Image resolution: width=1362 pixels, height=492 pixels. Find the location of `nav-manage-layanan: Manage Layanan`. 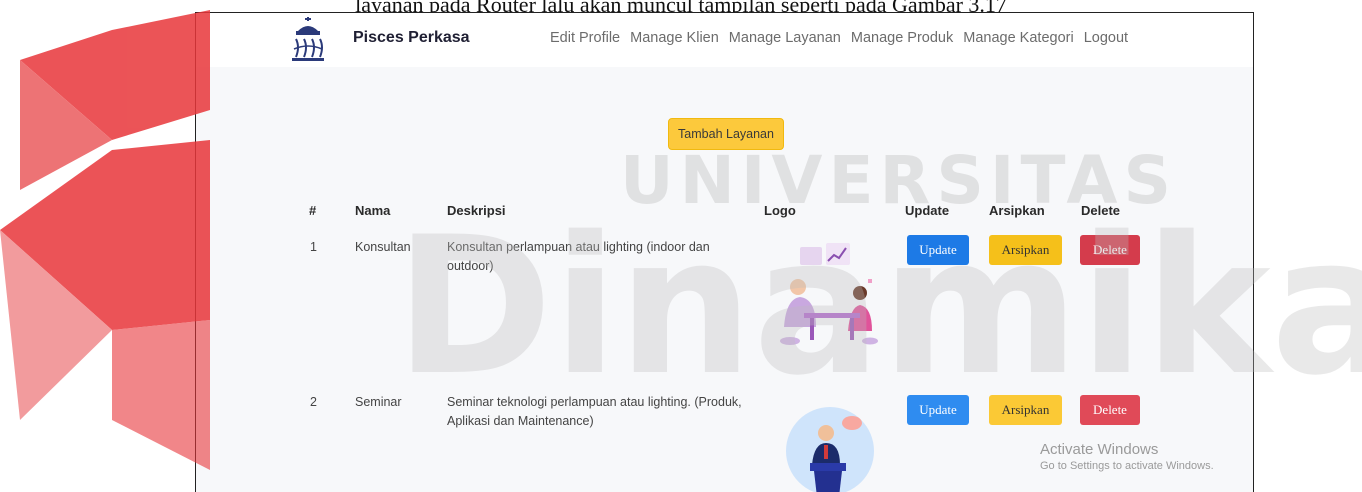

nav-manage-layanan: Manage Layanan is located at coordinates (785, 38).